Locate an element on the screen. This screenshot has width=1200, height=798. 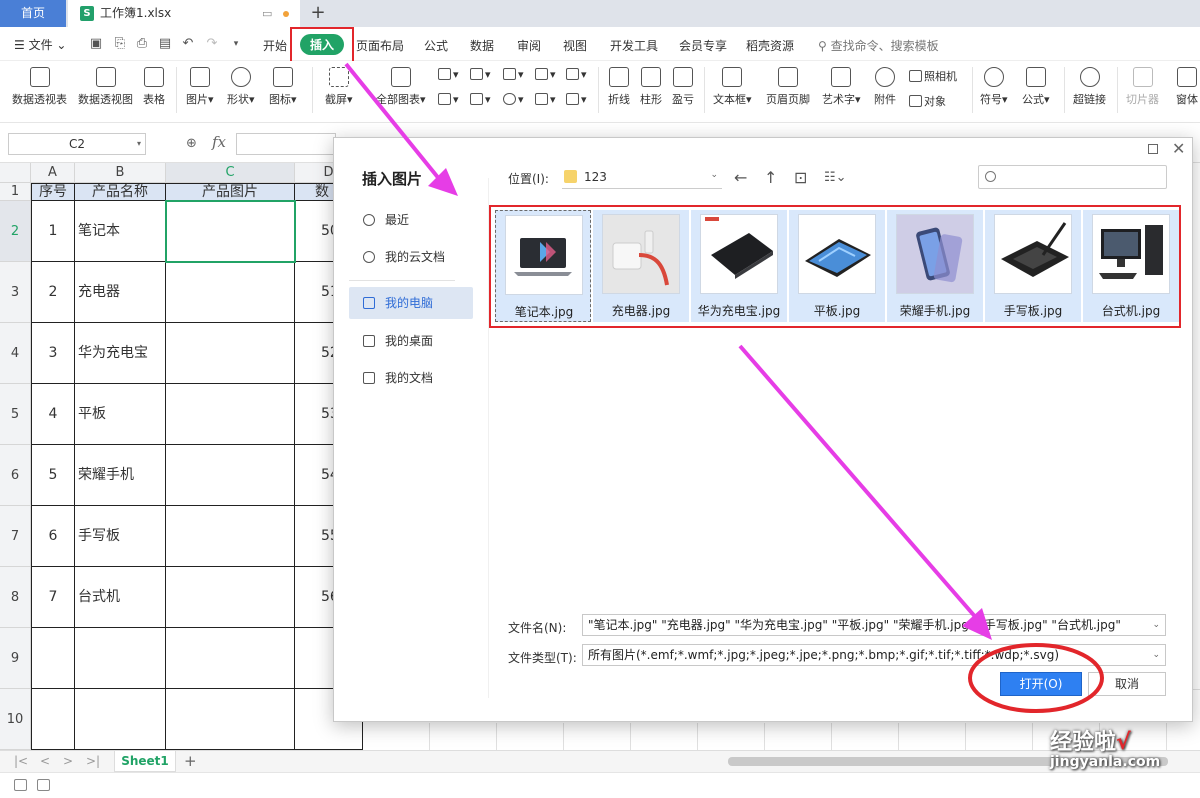
add-sheet-button: + is located at coordinates (190, 761).